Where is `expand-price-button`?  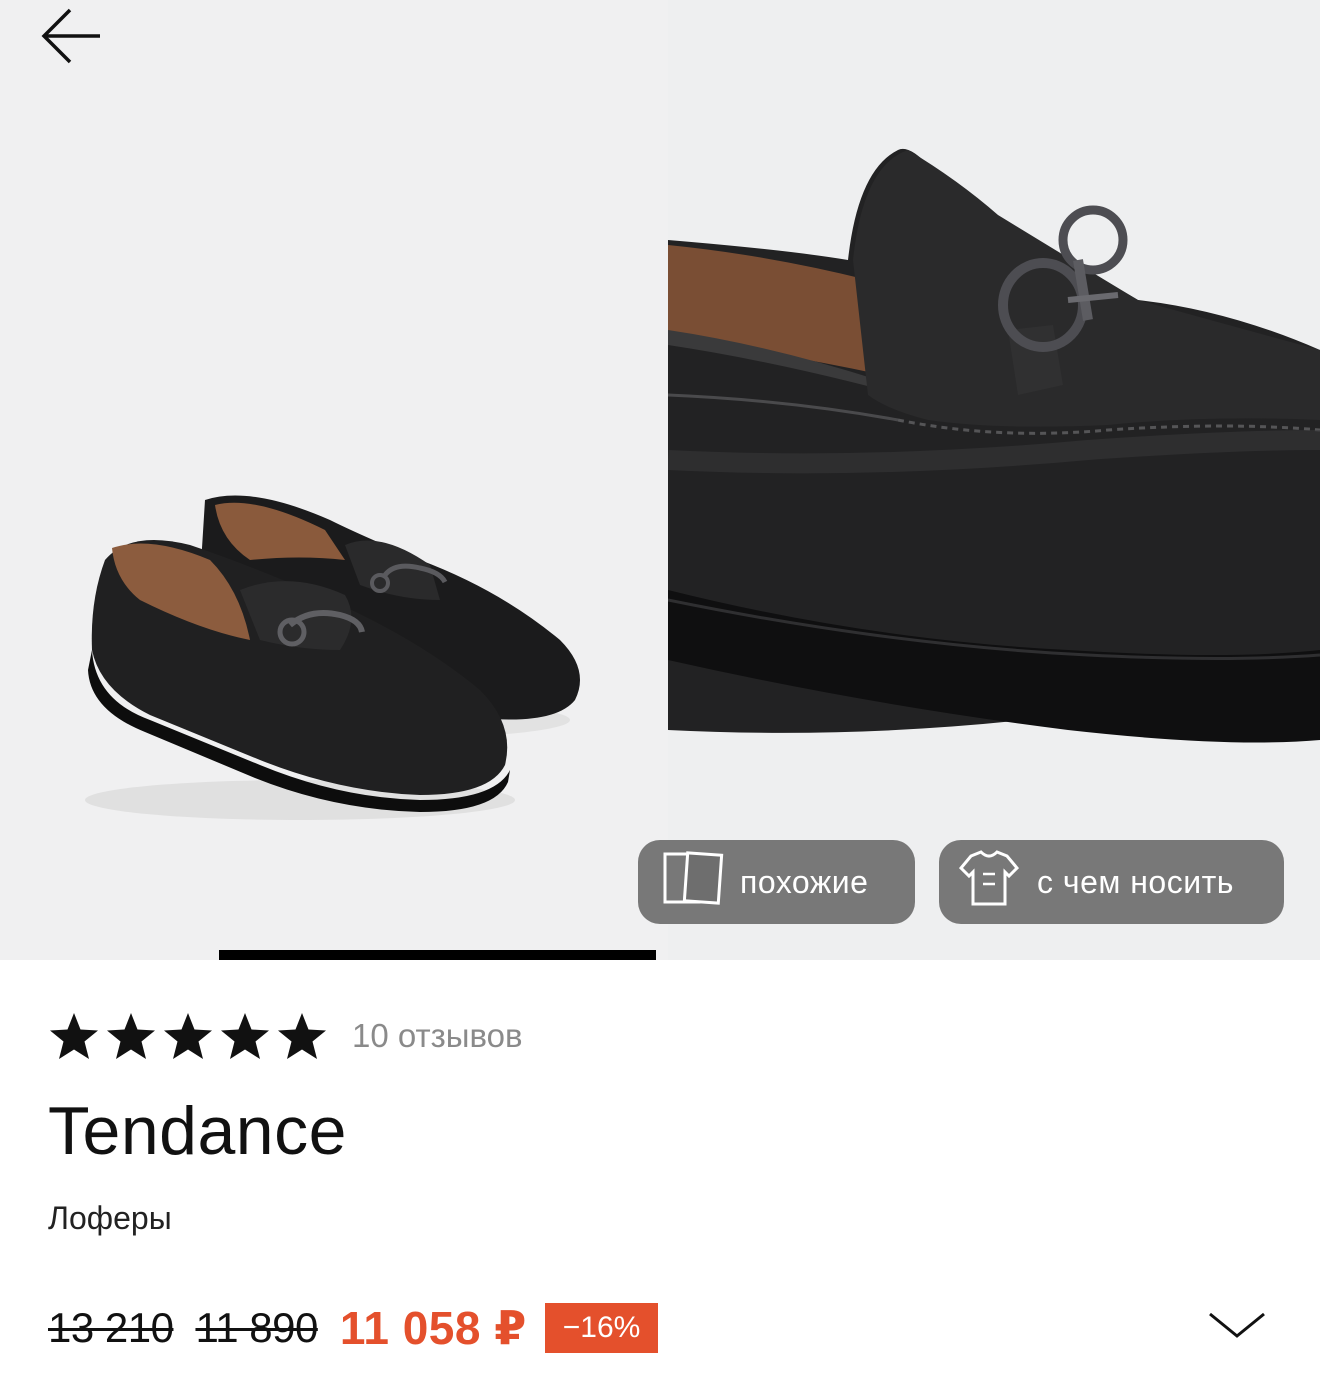
expand-price-button is located at coordinates (1237, 1325).